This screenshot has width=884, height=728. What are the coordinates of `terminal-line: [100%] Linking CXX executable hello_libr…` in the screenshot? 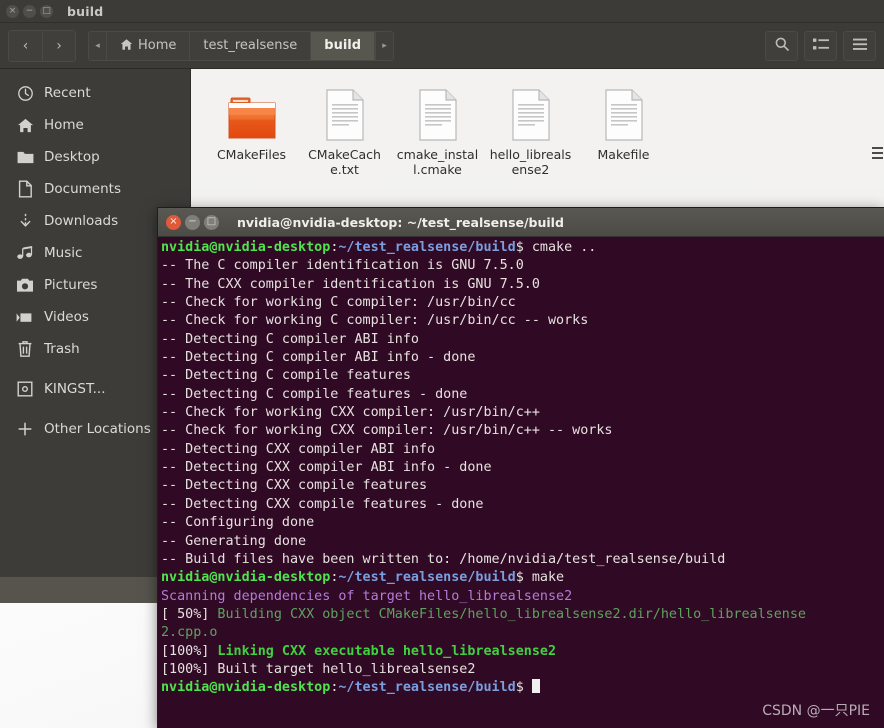 It's located at (359, 651).